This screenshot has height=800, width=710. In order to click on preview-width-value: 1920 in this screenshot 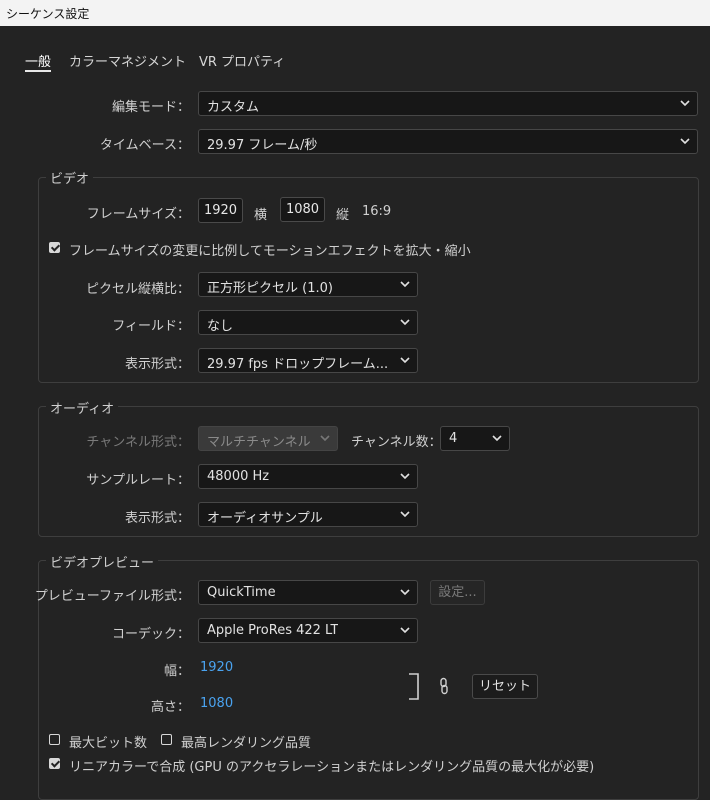, I will do `click(216, 667)`.